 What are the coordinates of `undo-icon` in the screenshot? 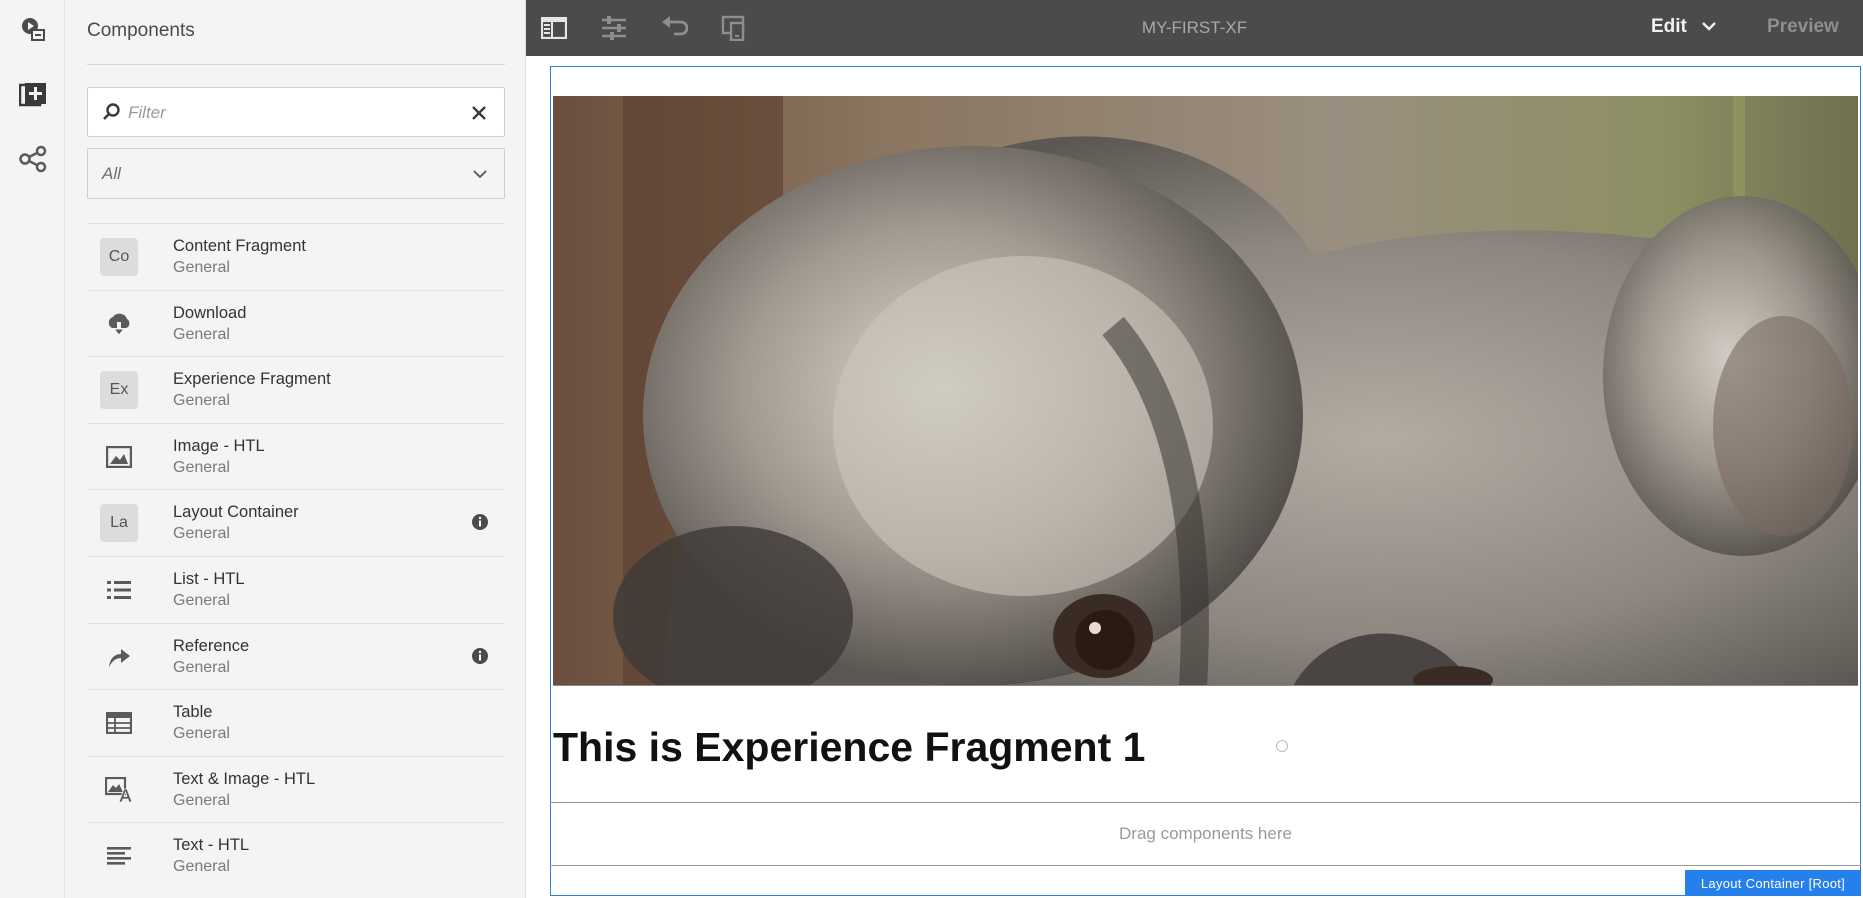 It's located at (675, 26).